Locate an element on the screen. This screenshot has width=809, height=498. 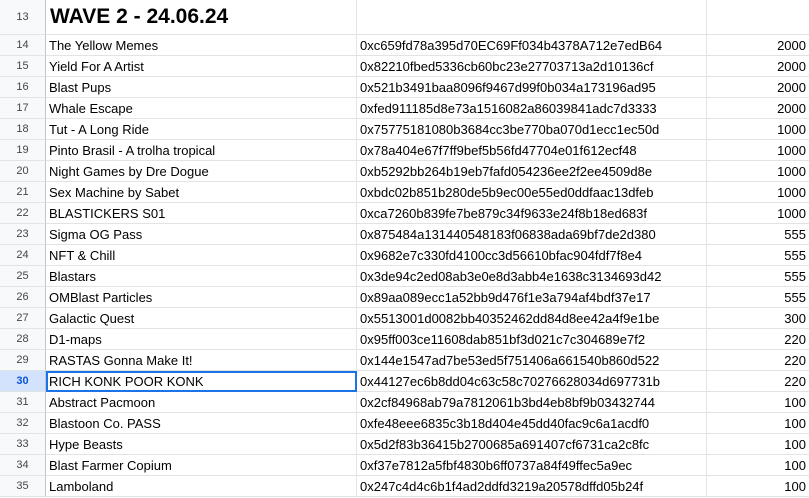
project-name-cell: Blast Farmer Copium is located at coordinates (201, 465).